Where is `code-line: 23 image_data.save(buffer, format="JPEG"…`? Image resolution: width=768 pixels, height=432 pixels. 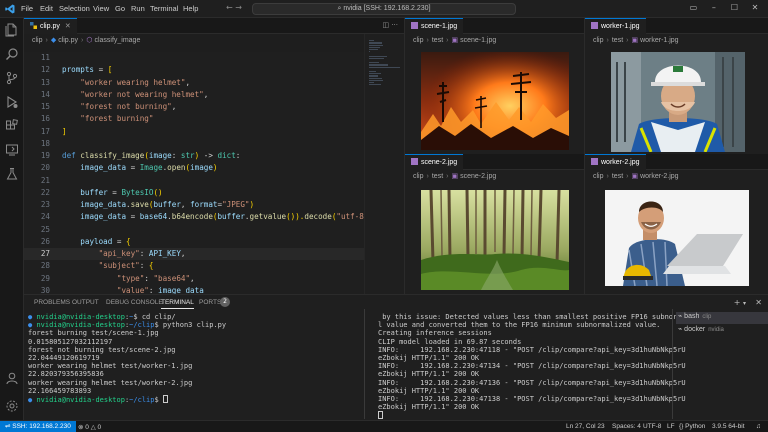 code-line: 23 image_data.save(buffer, format="JPEG"… is located at coordinates (194, 205).